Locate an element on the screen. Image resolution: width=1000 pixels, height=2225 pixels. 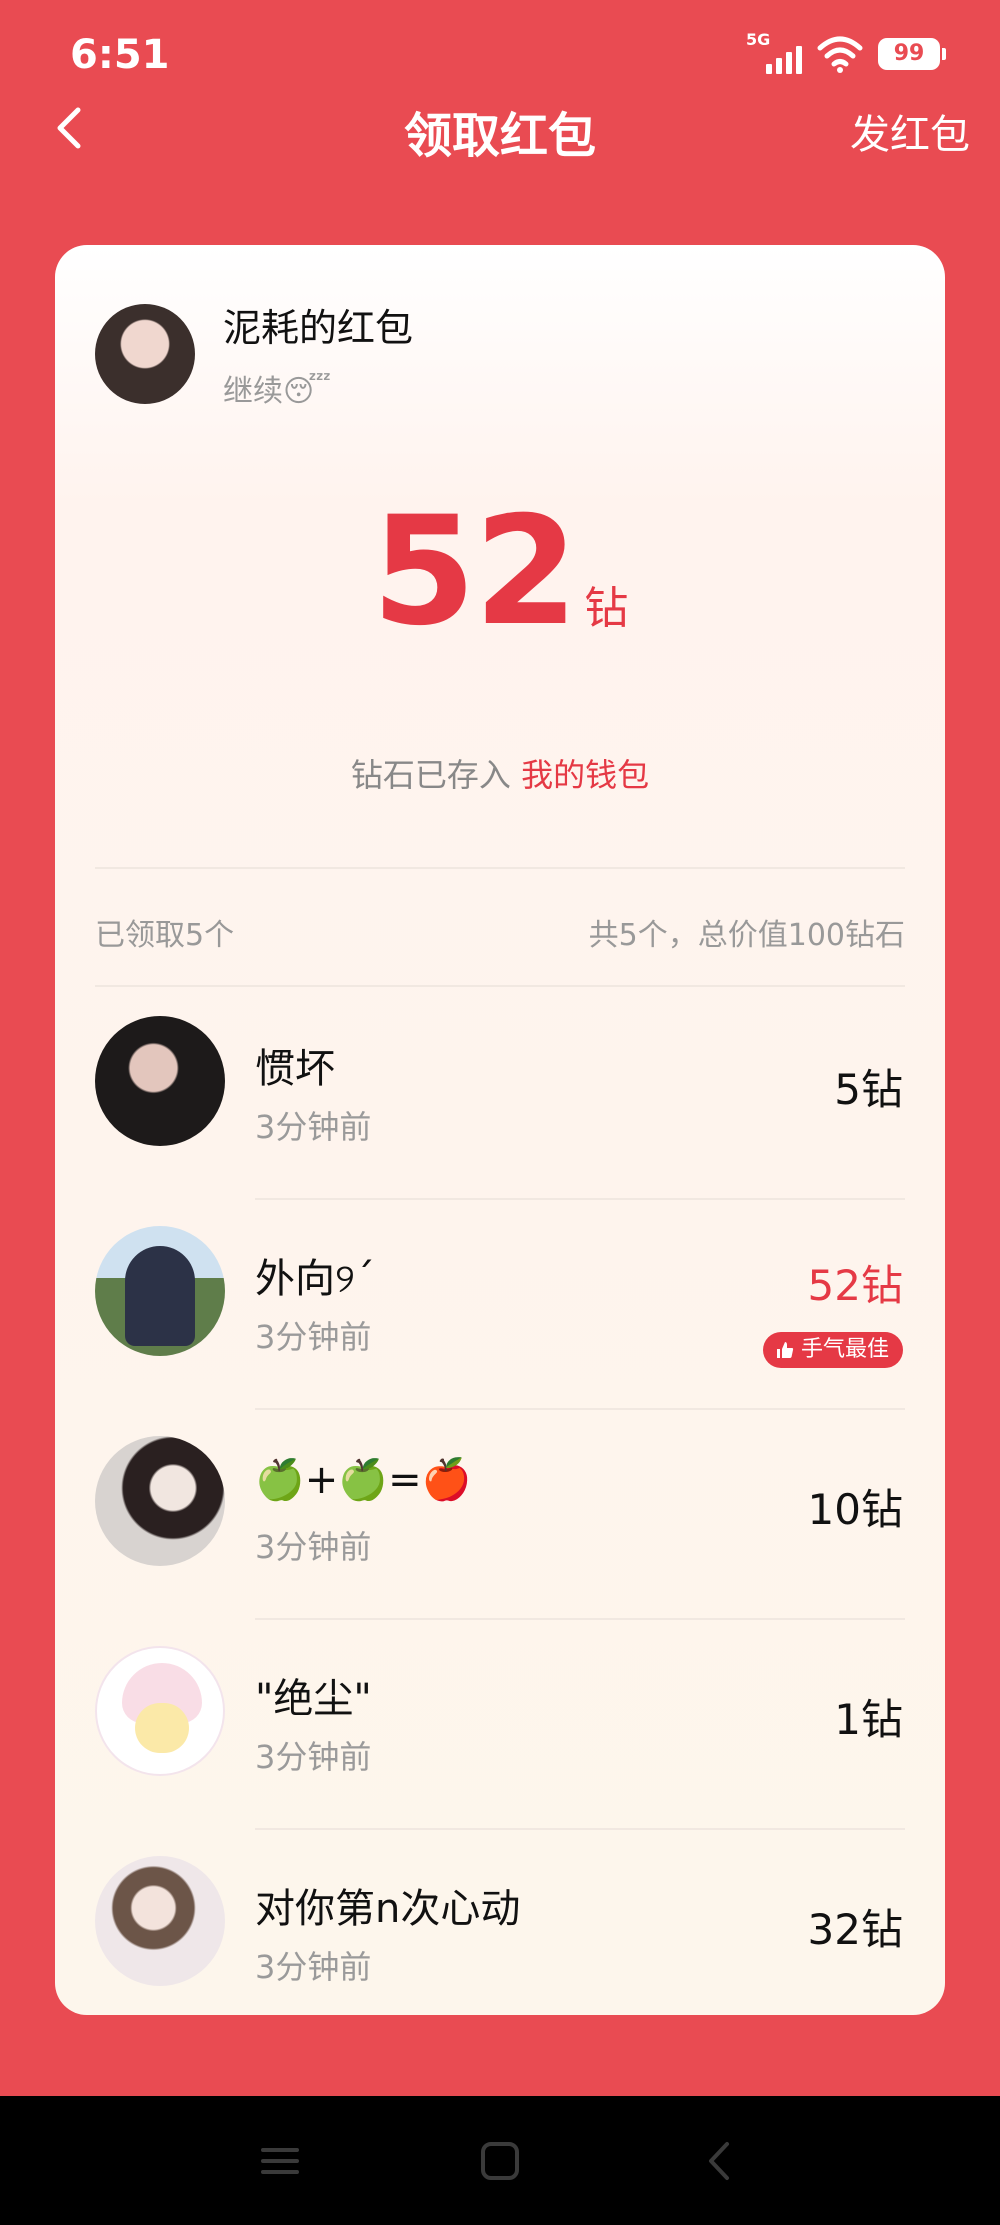
amount-value: 52 is located at coordinates (475, 572).